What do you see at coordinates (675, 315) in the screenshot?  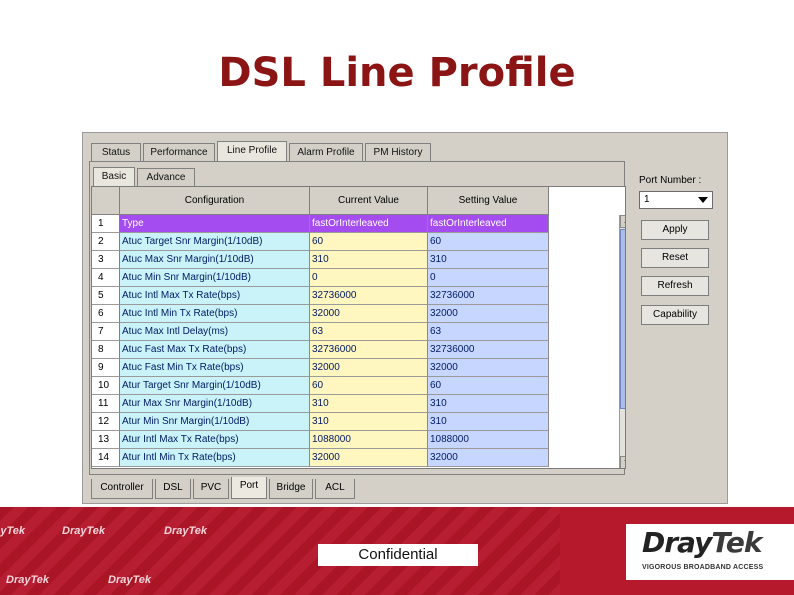 I see `capability-button: Capability` at bounding box center [675, 315].